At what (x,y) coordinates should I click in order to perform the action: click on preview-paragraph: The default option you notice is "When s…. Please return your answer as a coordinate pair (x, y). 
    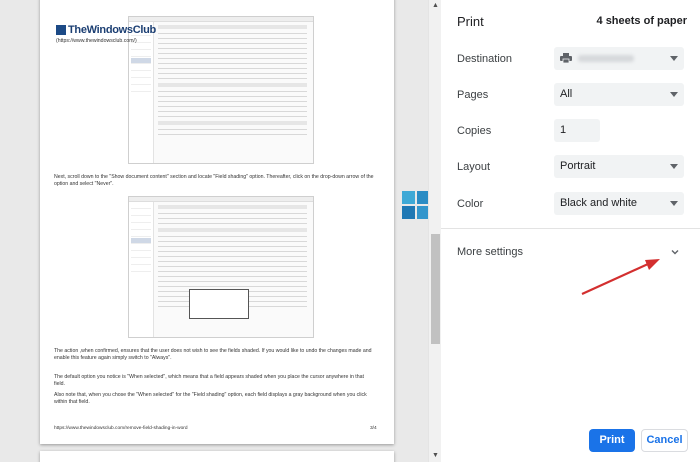
    Looking at the image, I should click on (209, 380).